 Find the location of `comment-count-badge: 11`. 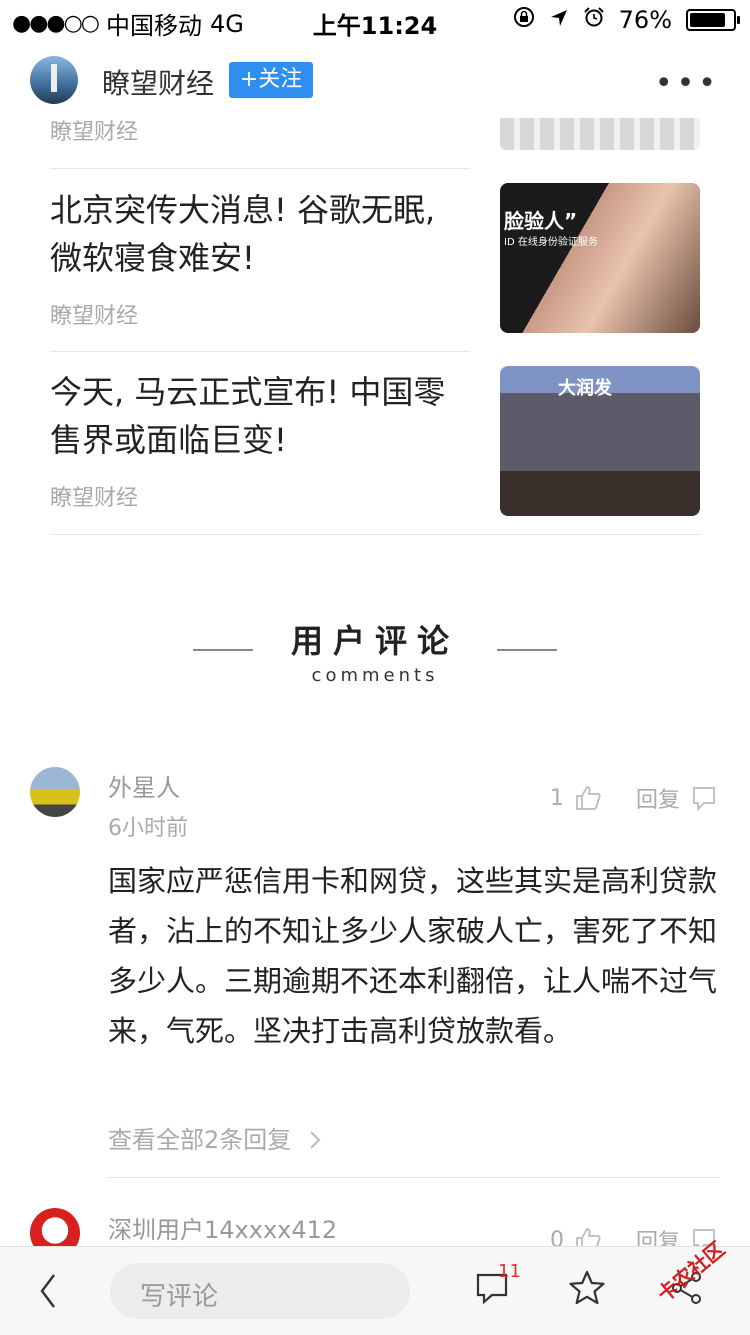

comment-count-badge: 11 is located at coordinates (509, 1271).